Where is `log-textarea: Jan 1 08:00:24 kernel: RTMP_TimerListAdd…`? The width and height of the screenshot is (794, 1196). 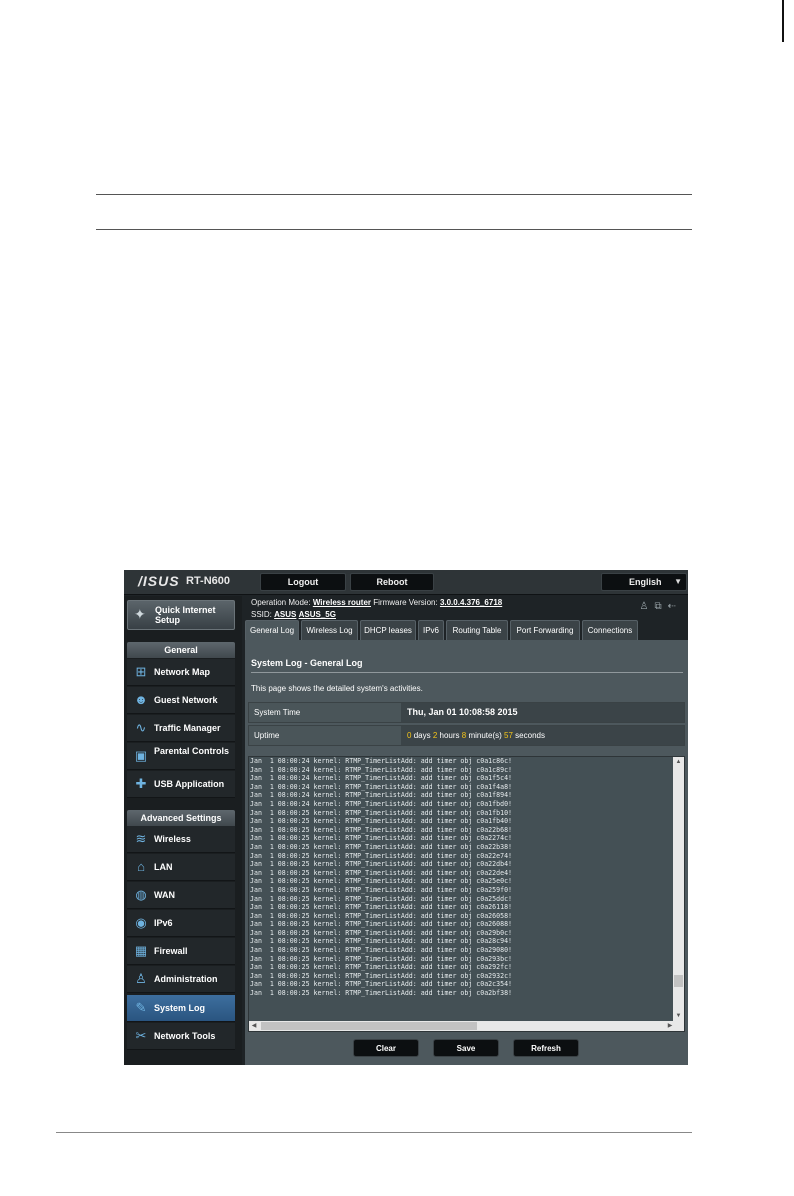 log-textarea: Jan 1 08:00:24 kernel: RTMP_TimerListAdd… is located at coordinates (466, 894).